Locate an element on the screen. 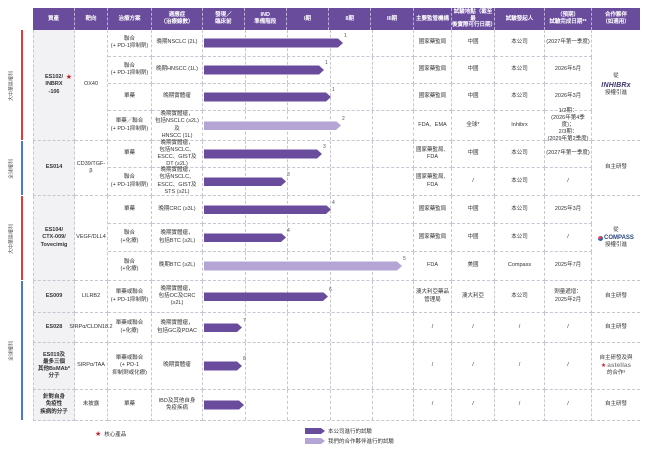  trial-bar-wrap: 8 is located at coordinates (308, 366).